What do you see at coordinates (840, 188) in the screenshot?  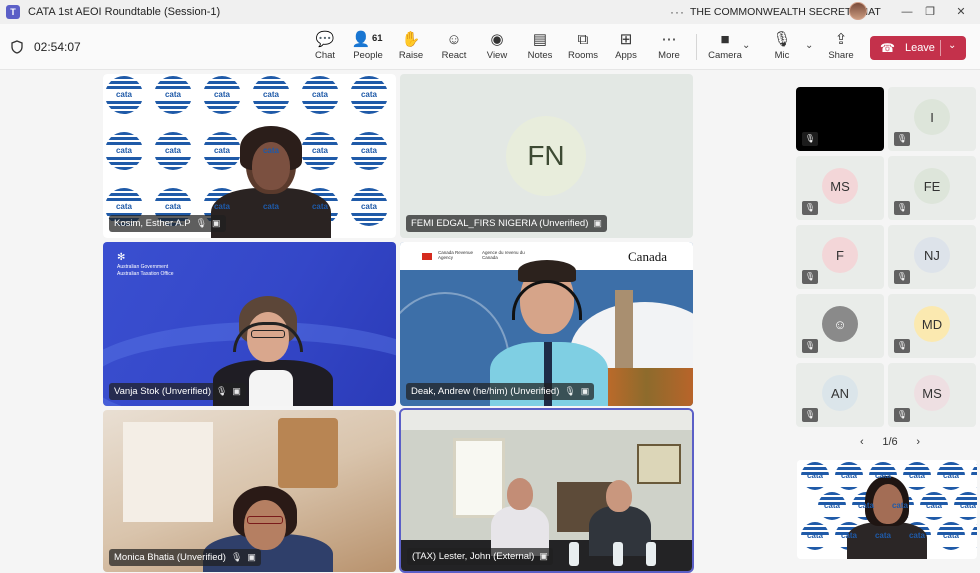 I see `side-tile-3: MS 🎙` at bounding box center [840, 188].